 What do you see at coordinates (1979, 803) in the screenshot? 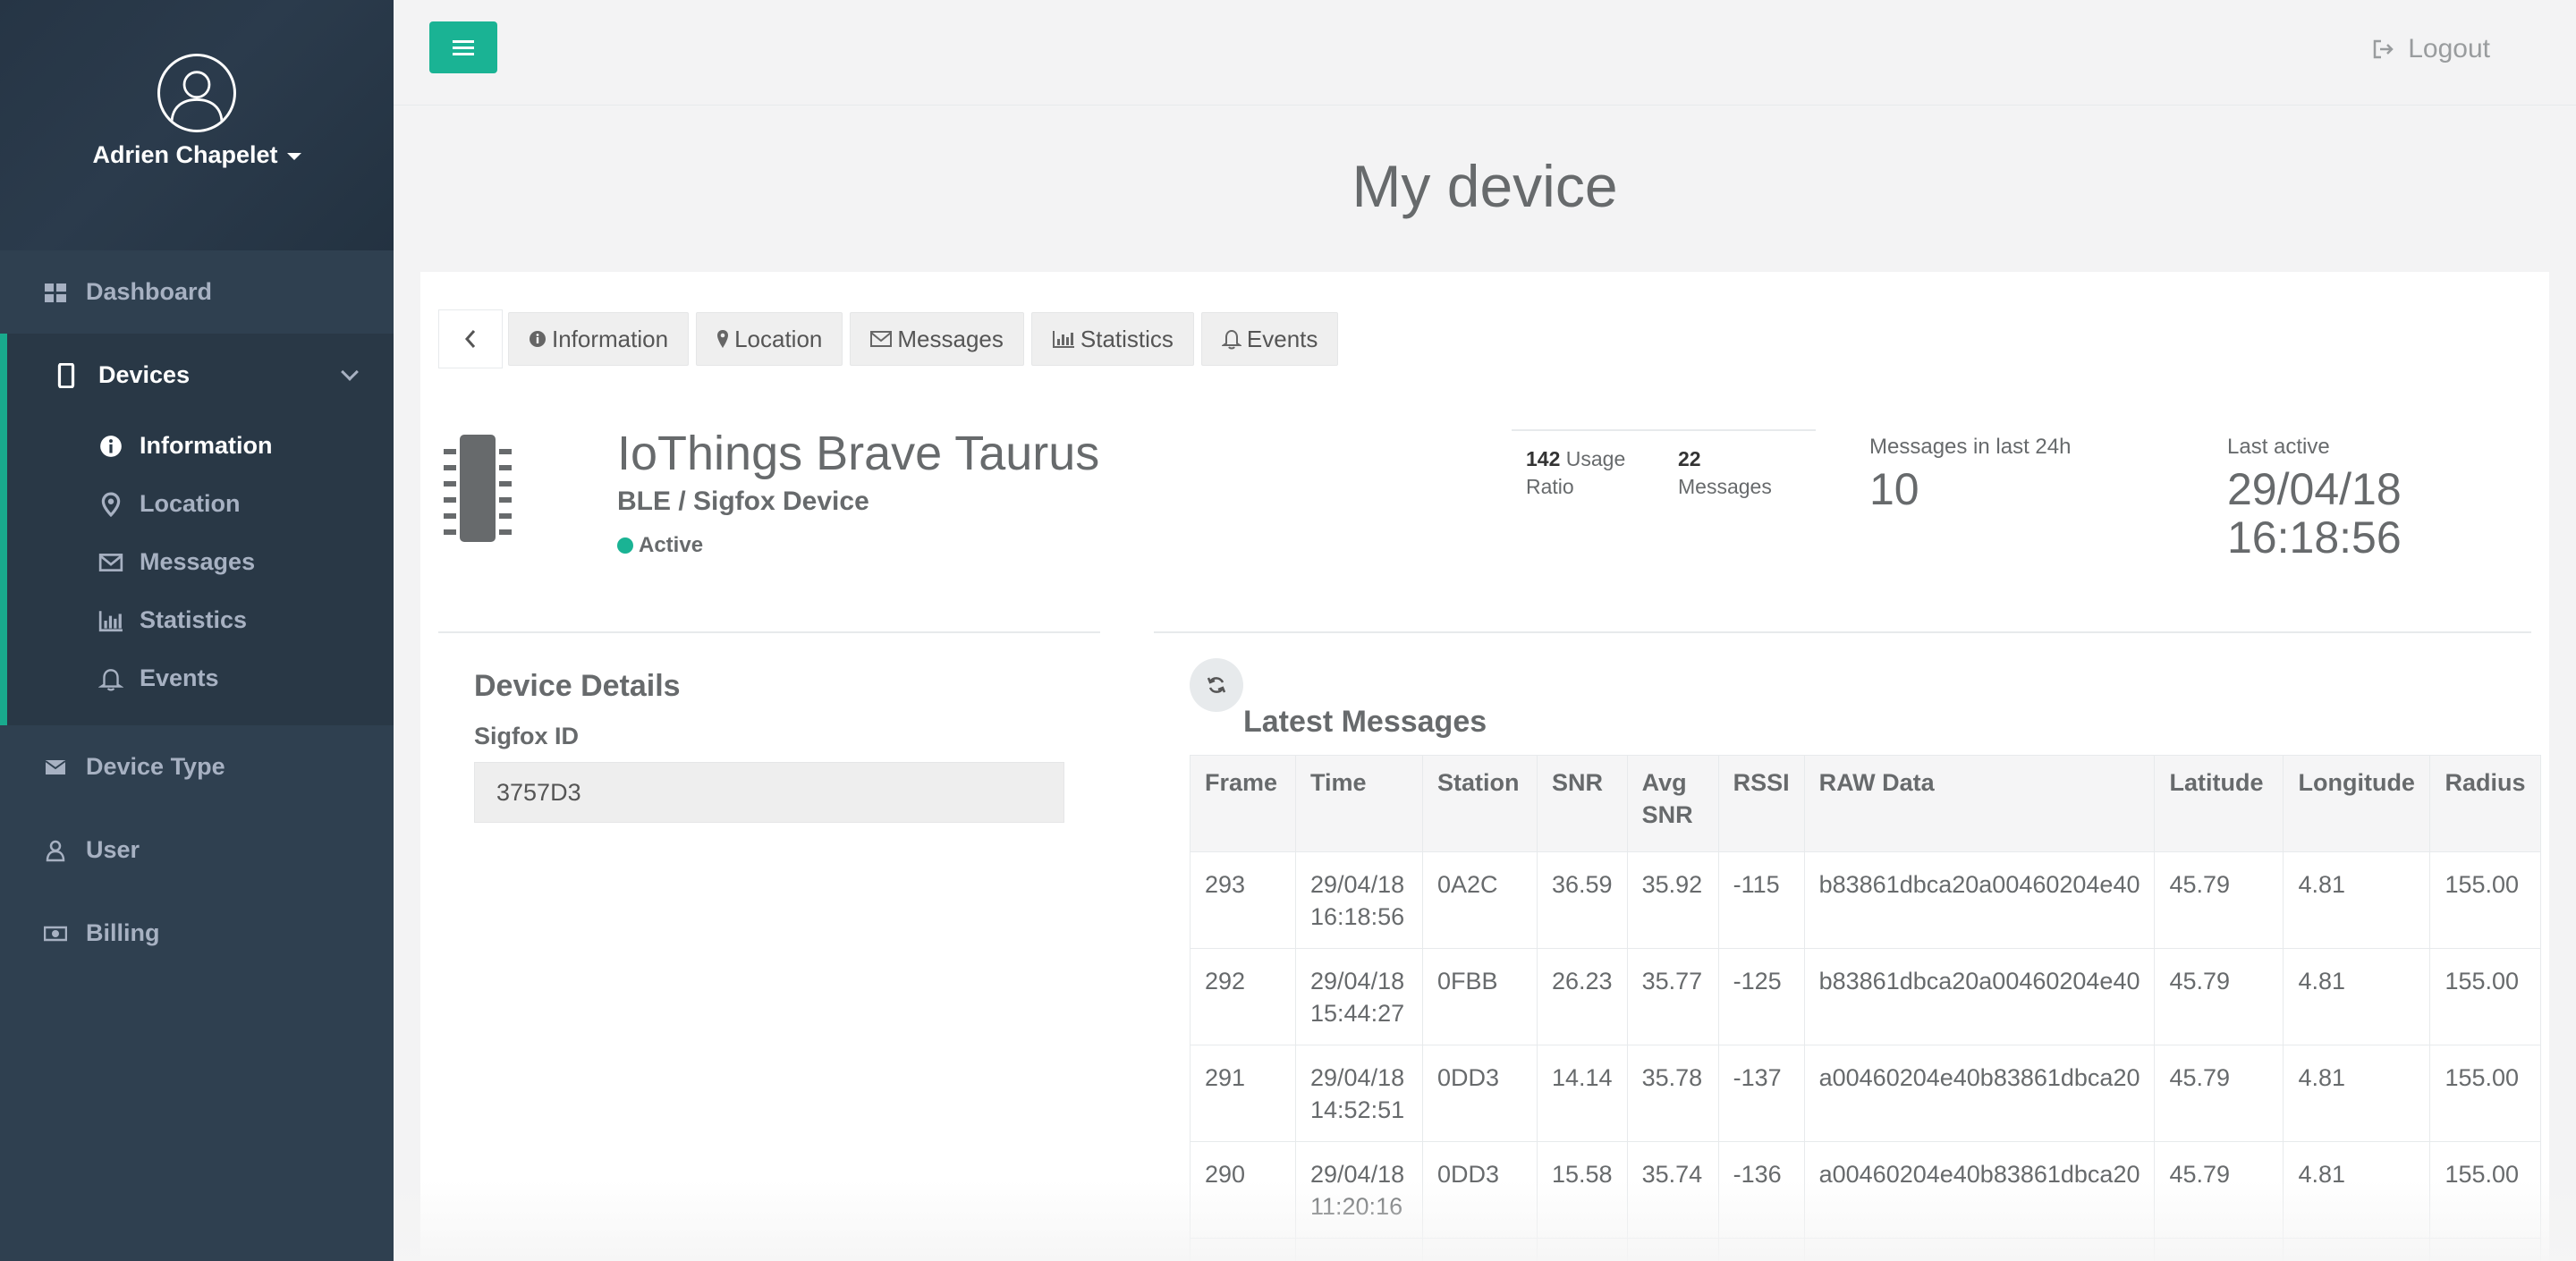
I see `column-header: RAW Data` at bounding box center [1979, 803].